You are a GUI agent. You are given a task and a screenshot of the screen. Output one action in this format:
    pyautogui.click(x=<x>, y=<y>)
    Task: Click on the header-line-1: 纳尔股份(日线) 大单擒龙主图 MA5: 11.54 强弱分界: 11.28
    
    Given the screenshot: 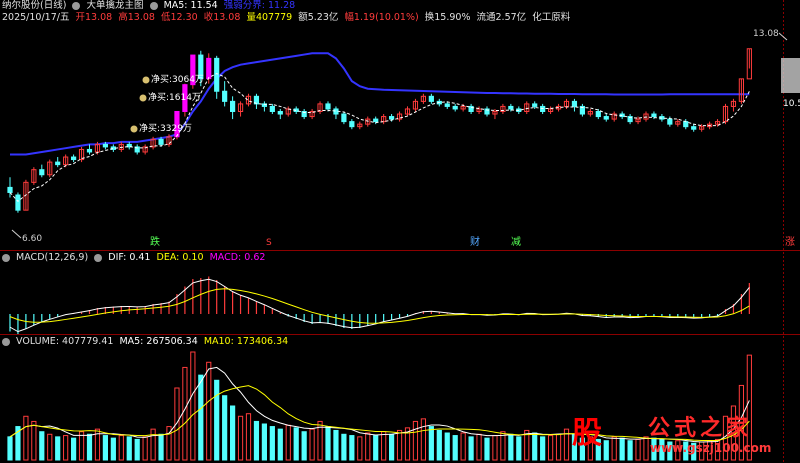 What is the action you would take?
    pyautogui.click(x=150, y=6)
    